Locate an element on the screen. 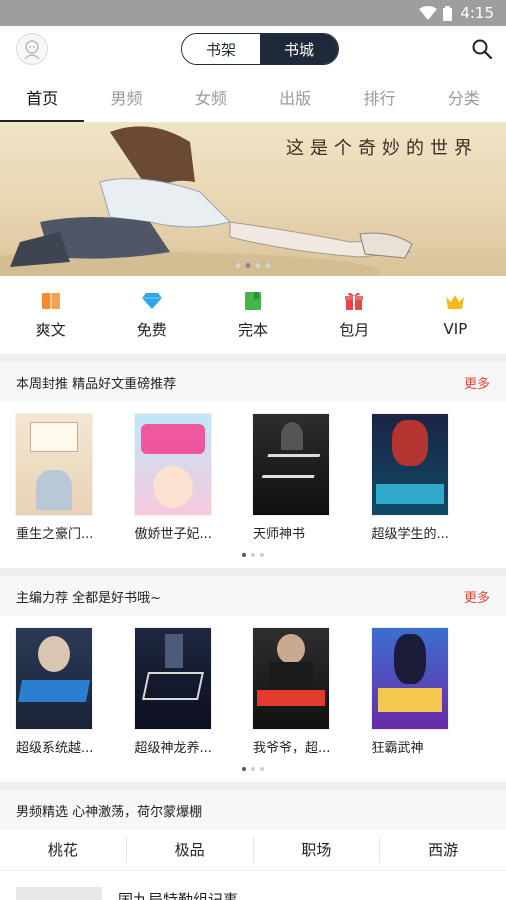 The width and height of the screenshot is (506, 900). banner-dot-active is located at coordinates (248, 265).